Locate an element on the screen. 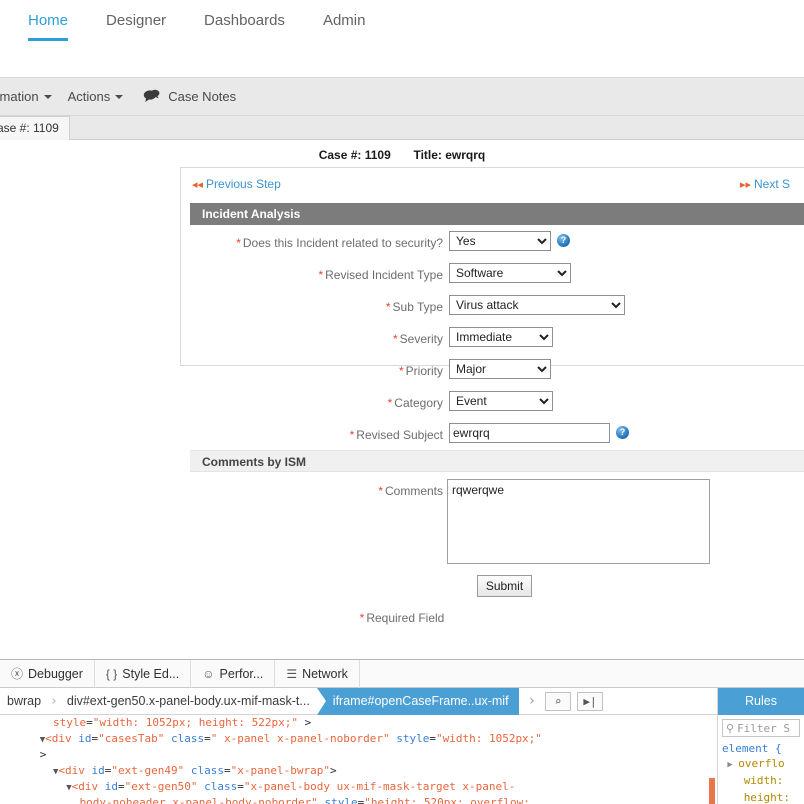 Image resolution: width=804 pixels, height=804 pixels. devtools-tab-label: Debugger is located at coordinates (55, 673).